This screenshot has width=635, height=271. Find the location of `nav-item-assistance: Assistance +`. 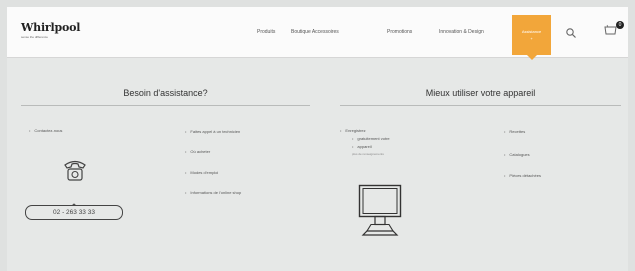

nav-item-assistance: Assistance + is located at coordinates (531, 35).